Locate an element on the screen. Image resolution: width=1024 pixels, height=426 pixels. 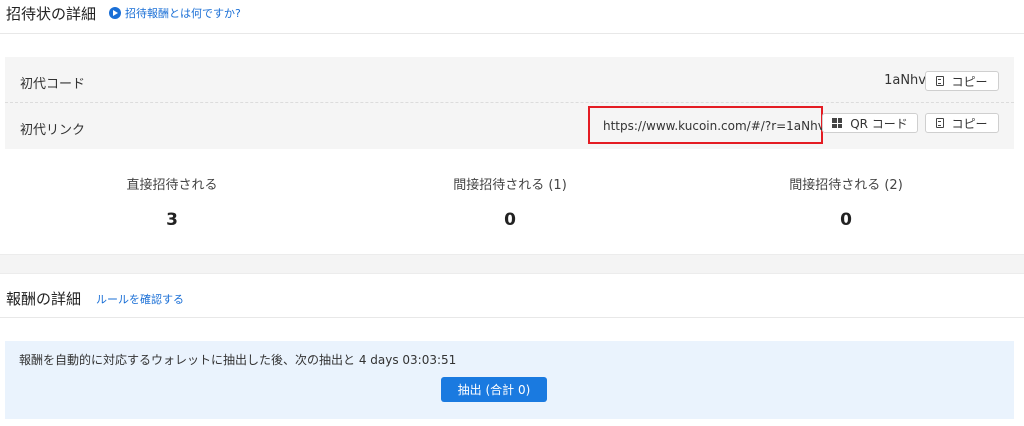
link-label: 初代リンク is located at coordinates (53, 130).